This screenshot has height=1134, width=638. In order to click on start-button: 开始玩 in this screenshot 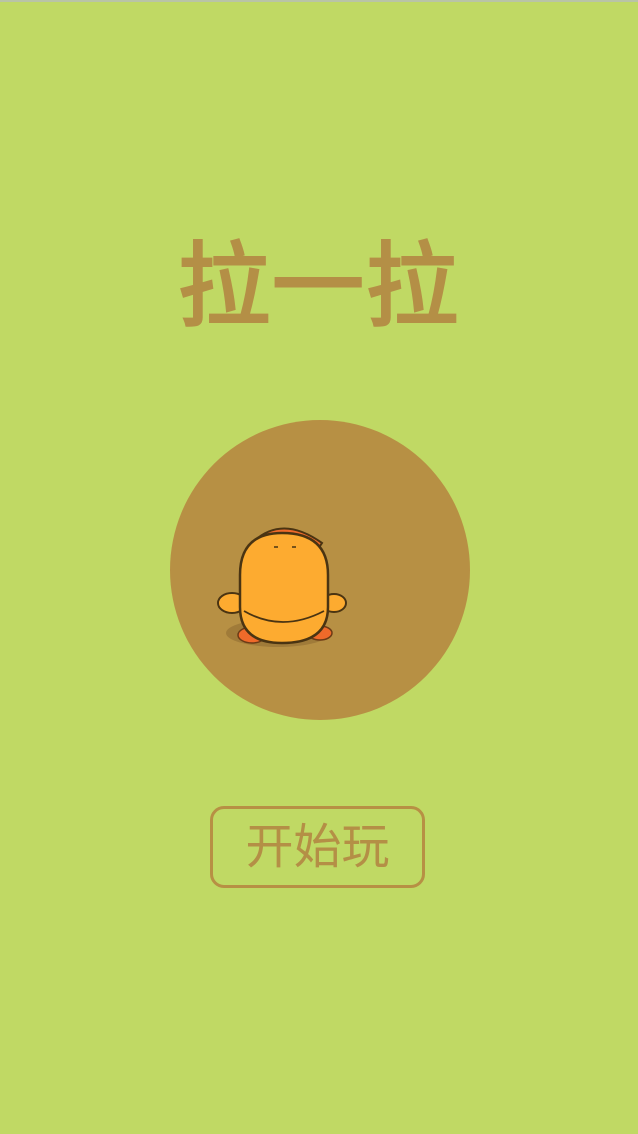, I will do `click(317, 847)`.